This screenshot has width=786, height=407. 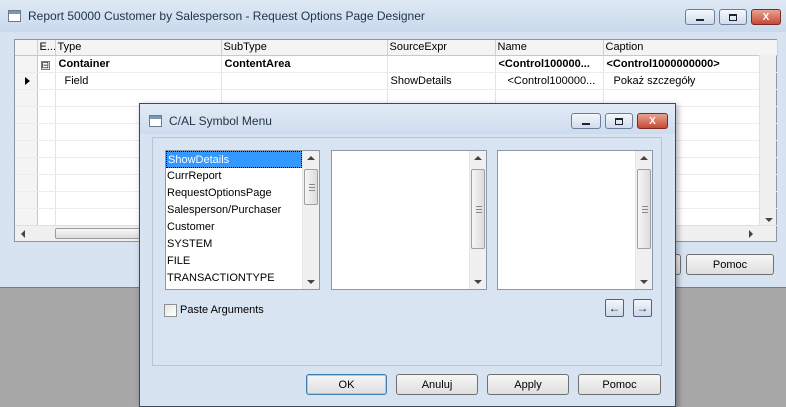 What do you see at coordinates (138, 64) in the screenshot?
I see `type-cell: Container` at bounding box center [138, 64].